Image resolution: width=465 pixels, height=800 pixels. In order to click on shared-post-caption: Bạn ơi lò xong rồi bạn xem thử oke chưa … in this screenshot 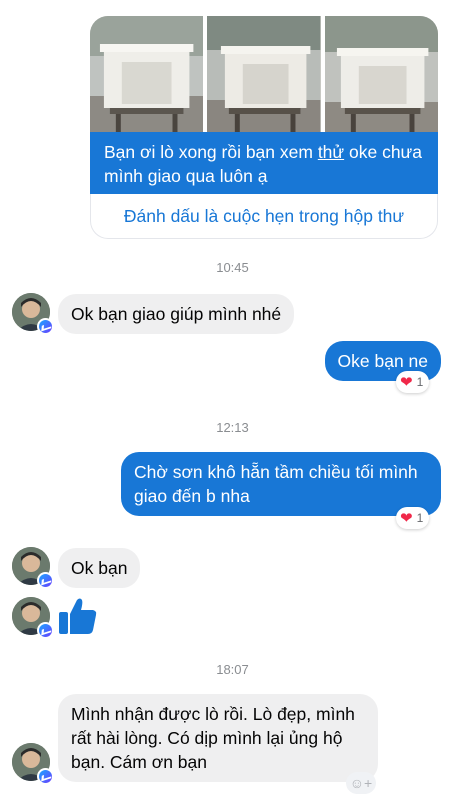, I will do `click(264, 163)`.